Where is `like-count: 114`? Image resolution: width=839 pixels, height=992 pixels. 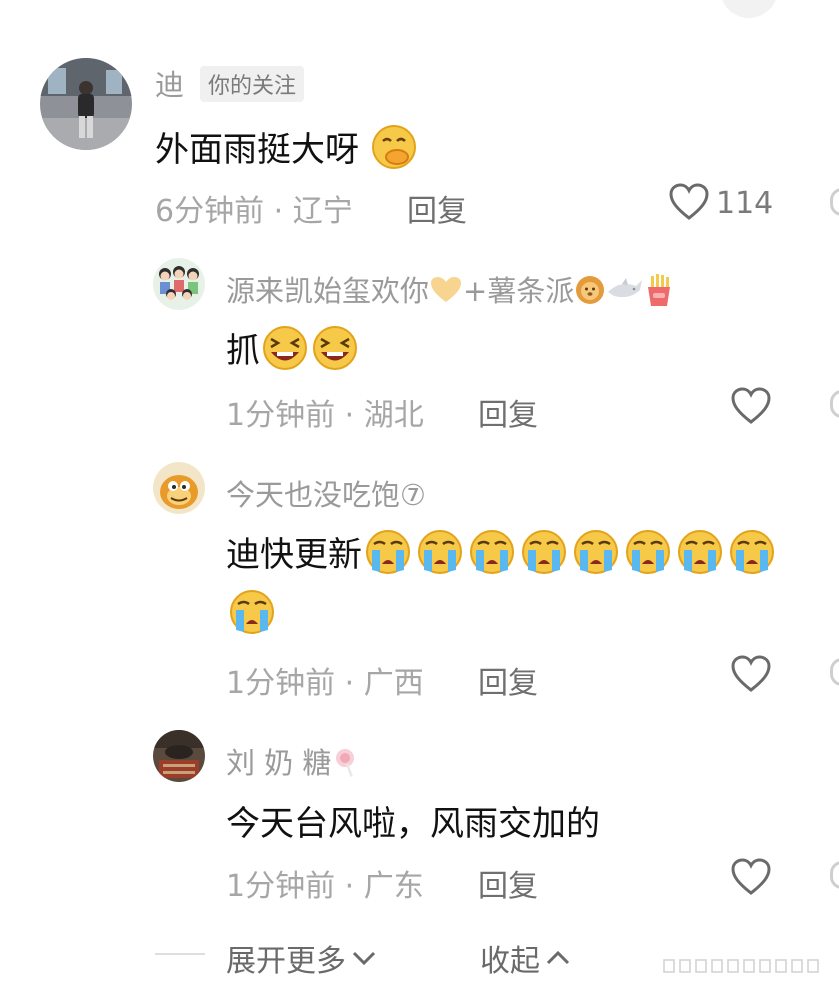
like-count: 114 is located at coordinates (745, 203).